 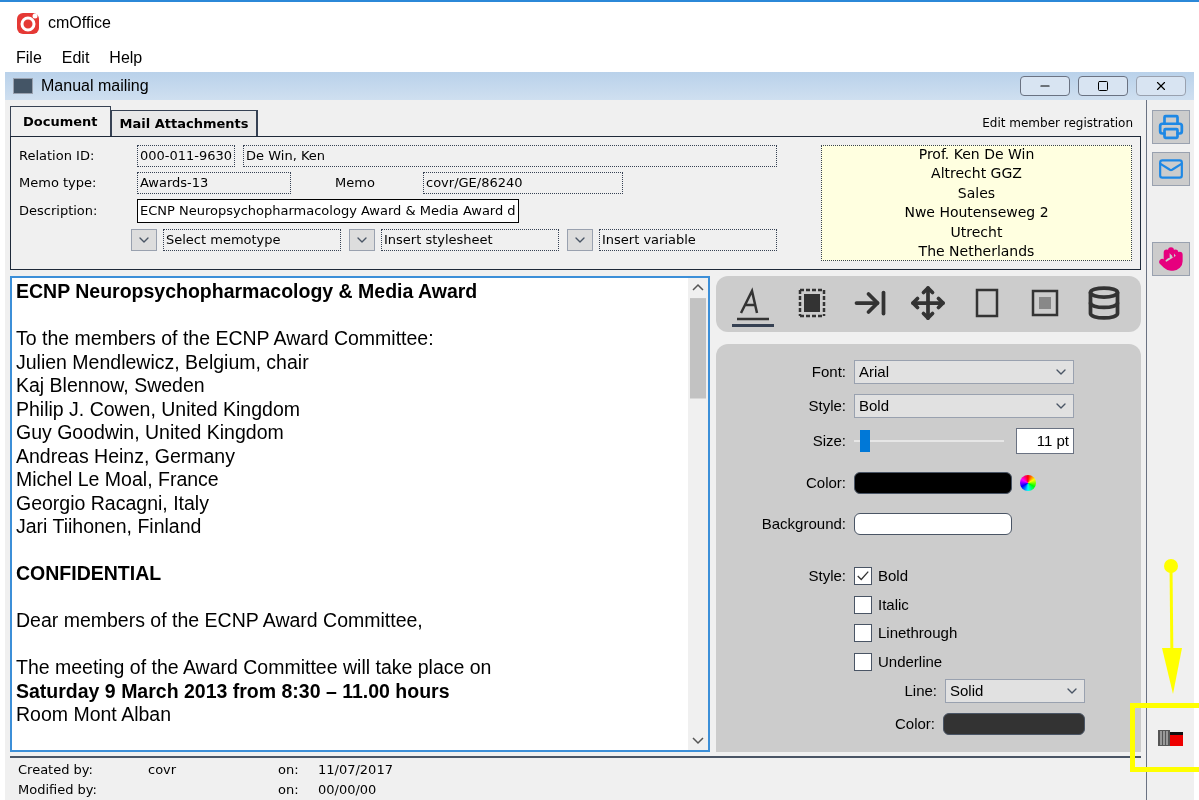 What do you see at coordinates (698, 514) in the screenshot?
I see `scrollbar` at bounding box center [698, 514].